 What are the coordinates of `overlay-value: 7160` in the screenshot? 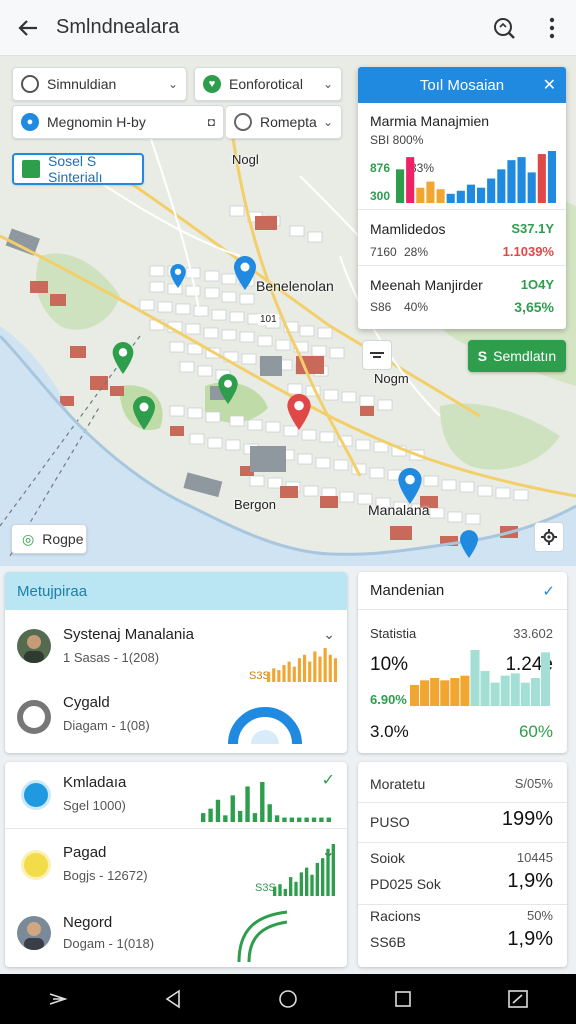 It's located at (383, 252).